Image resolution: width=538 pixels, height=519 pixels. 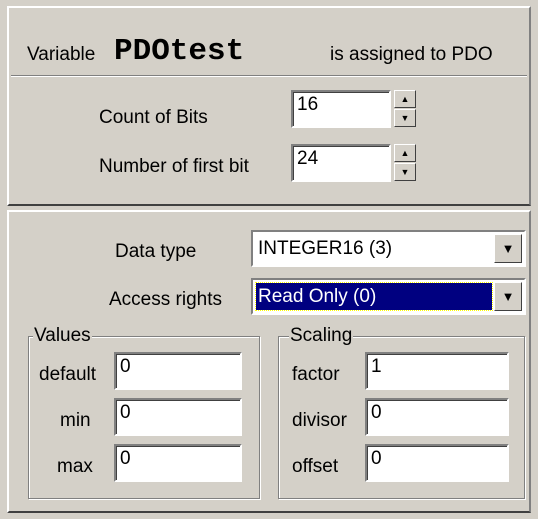 I want to click on data-type-label: Data type, so click(x=156, y=251).